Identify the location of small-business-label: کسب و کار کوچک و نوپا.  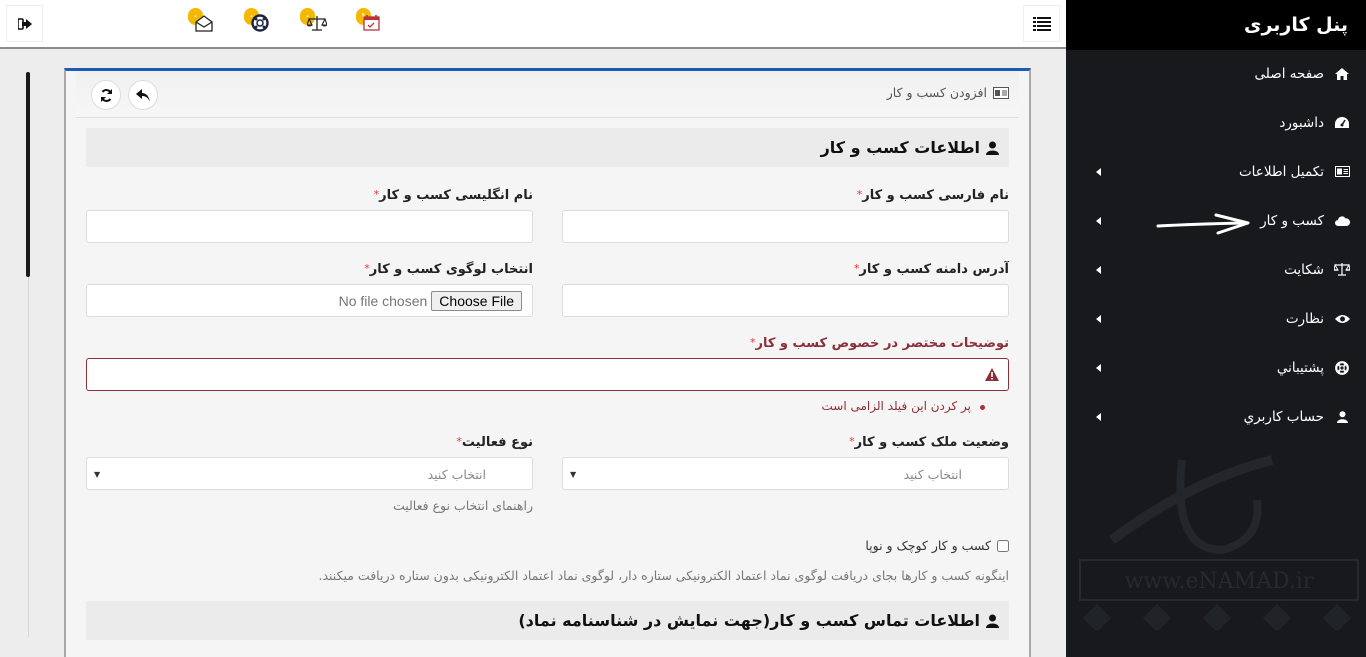
(928, 545).